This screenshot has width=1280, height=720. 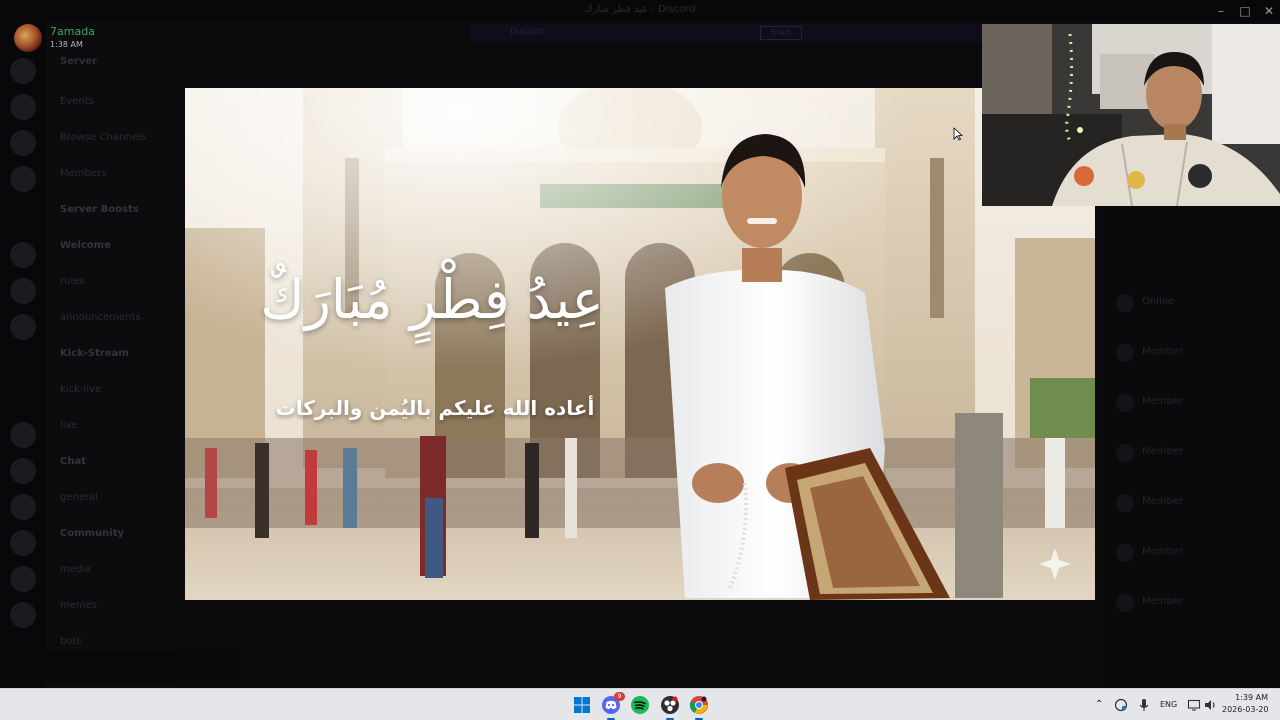 I want to click on language-indicator: ENG, so click(x=1168, y=704).